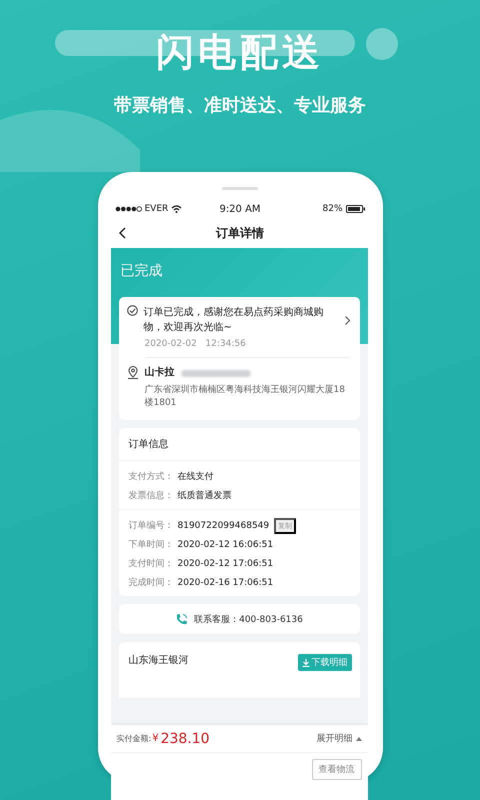 The image size is (480, 800). What do you see at coordinates (158, 660) in the screenshot?
I see `store-name: 山东海王银河` at bounding box center [158, 660].